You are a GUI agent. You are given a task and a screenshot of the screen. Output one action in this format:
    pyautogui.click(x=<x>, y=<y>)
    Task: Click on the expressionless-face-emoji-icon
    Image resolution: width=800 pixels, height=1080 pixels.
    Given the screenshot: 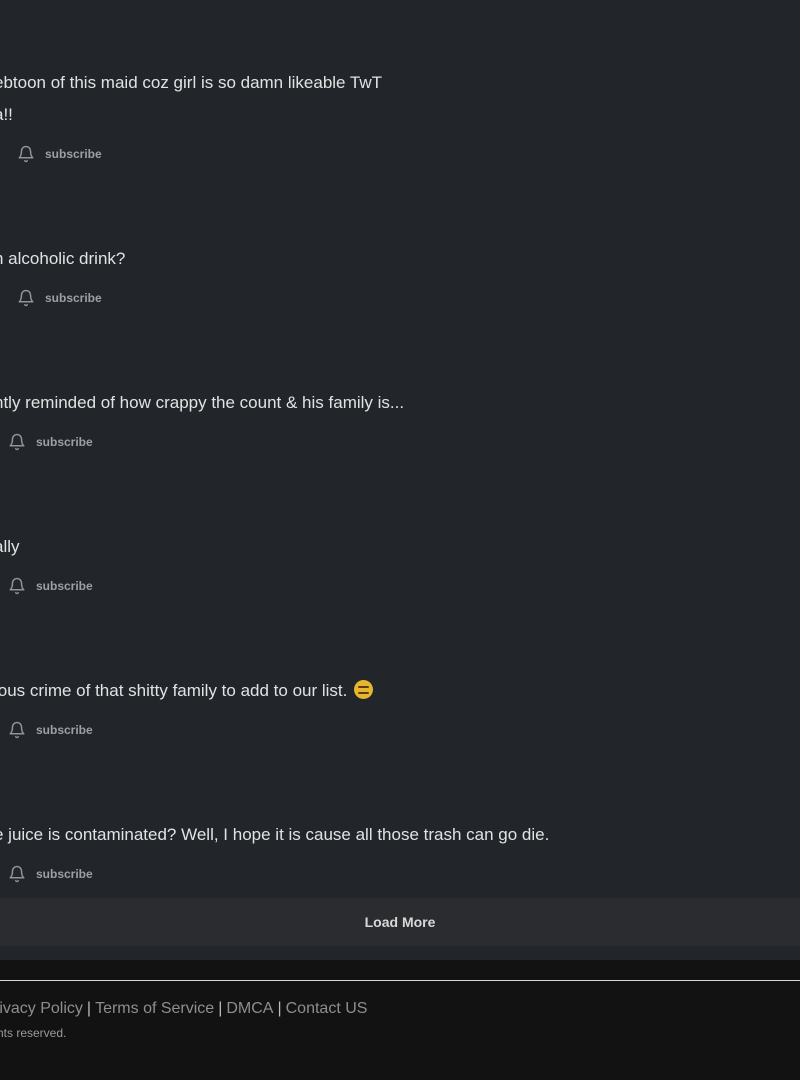 What is the action you would take?
    pyautogui.click(x=364, y=689)
    